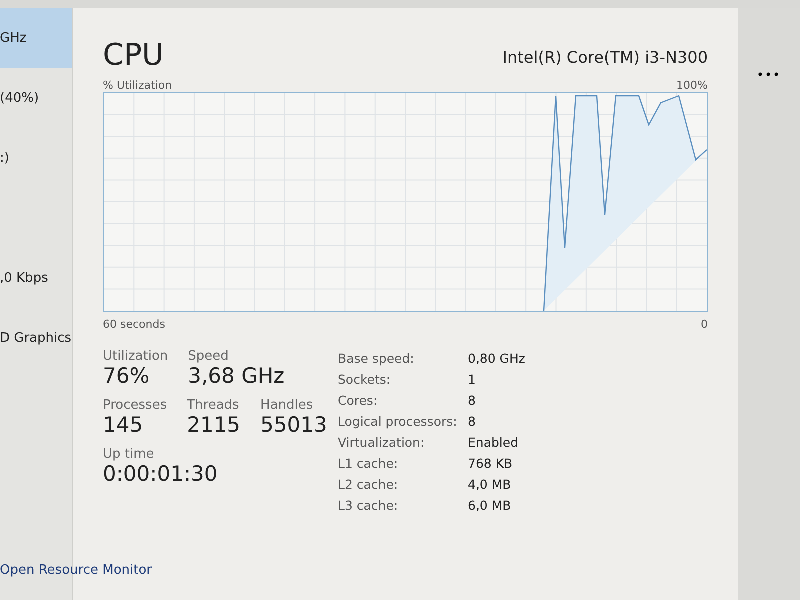 The height and width of the screenshot is (600, 800). What do you see at coordinates (36, 38) in the screenshot?
I see `sidebar-item: GHz` at bounding box center [36, 38].